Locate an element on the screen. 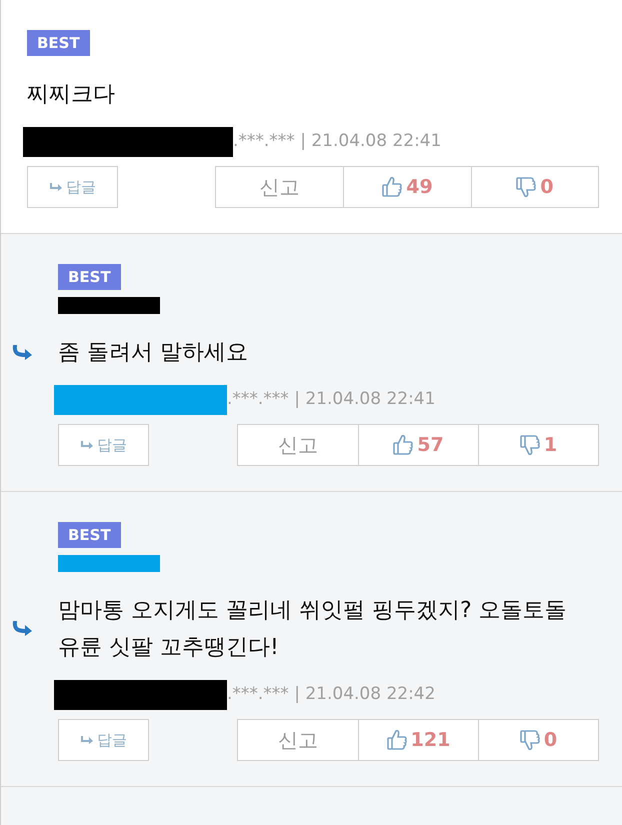 Image resolution: width=622 pixels, height=825 pixels. comment-text: 맘마통 오지게도 꼴리네 쒸잇펄 핑두겠지? 오돌토돌 유륜 싯팔 꼬추땡긴다! is located at coordinates (313, 629).